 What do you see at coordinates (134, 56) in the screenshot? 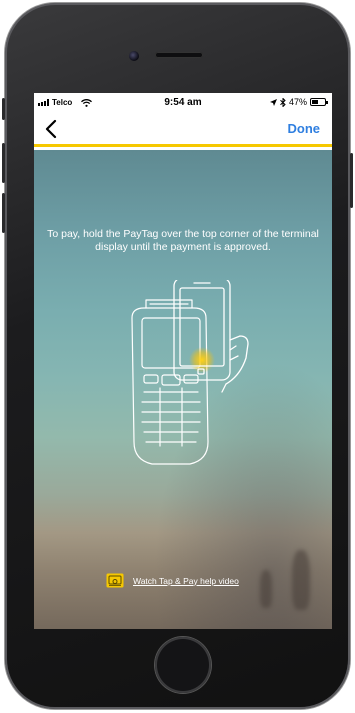
I see `front-camera` at bounding box center [134, 56].